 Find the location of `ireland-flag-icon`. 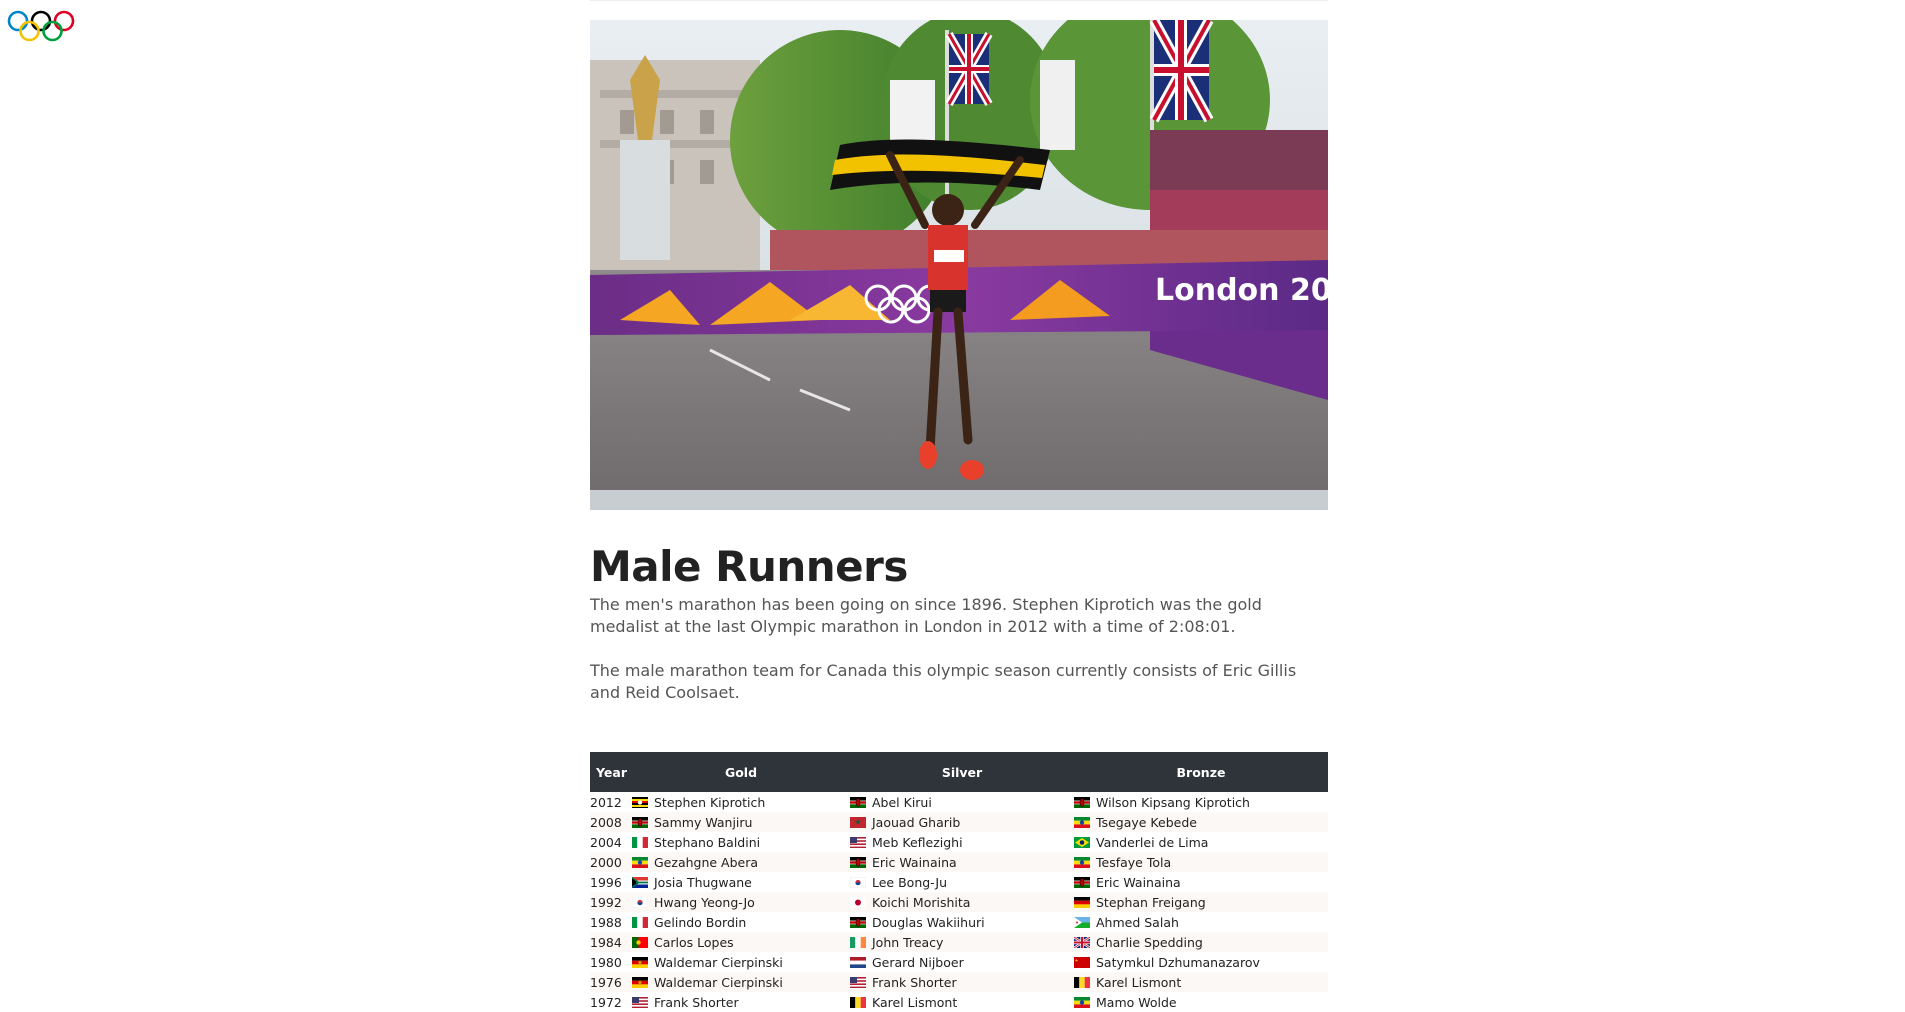

ireland-flag-icon is located at coordinates (858, 942).